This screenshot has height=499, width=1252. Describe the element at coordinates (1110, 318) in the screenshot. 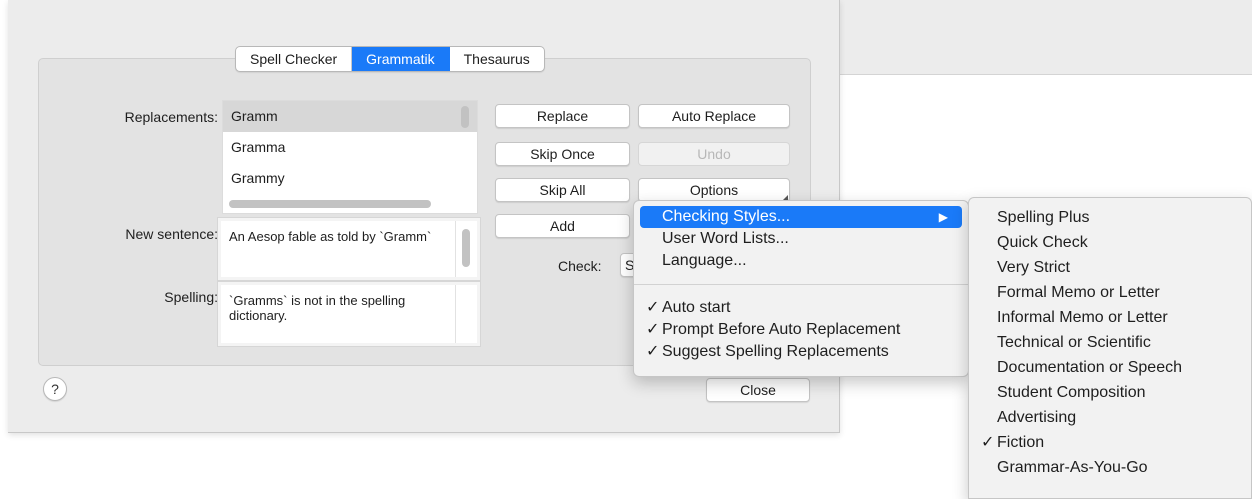

I see `style-informal-memo-or-letter: Informal Memo or Letter` at that location.